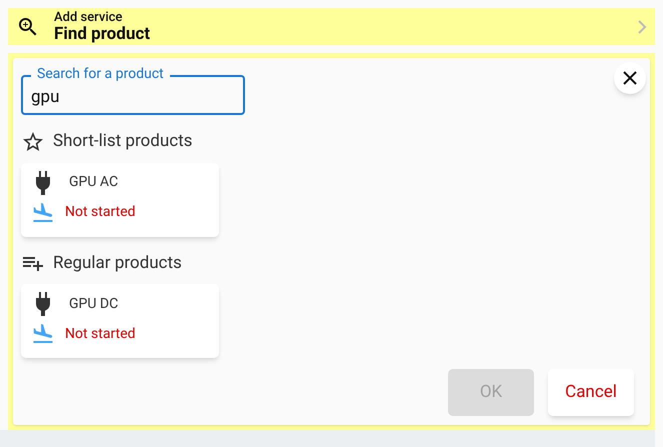  Describe the element at coordinates (331, 26) in the screenshot. I see `header-bar: Add service Find product` at that location.